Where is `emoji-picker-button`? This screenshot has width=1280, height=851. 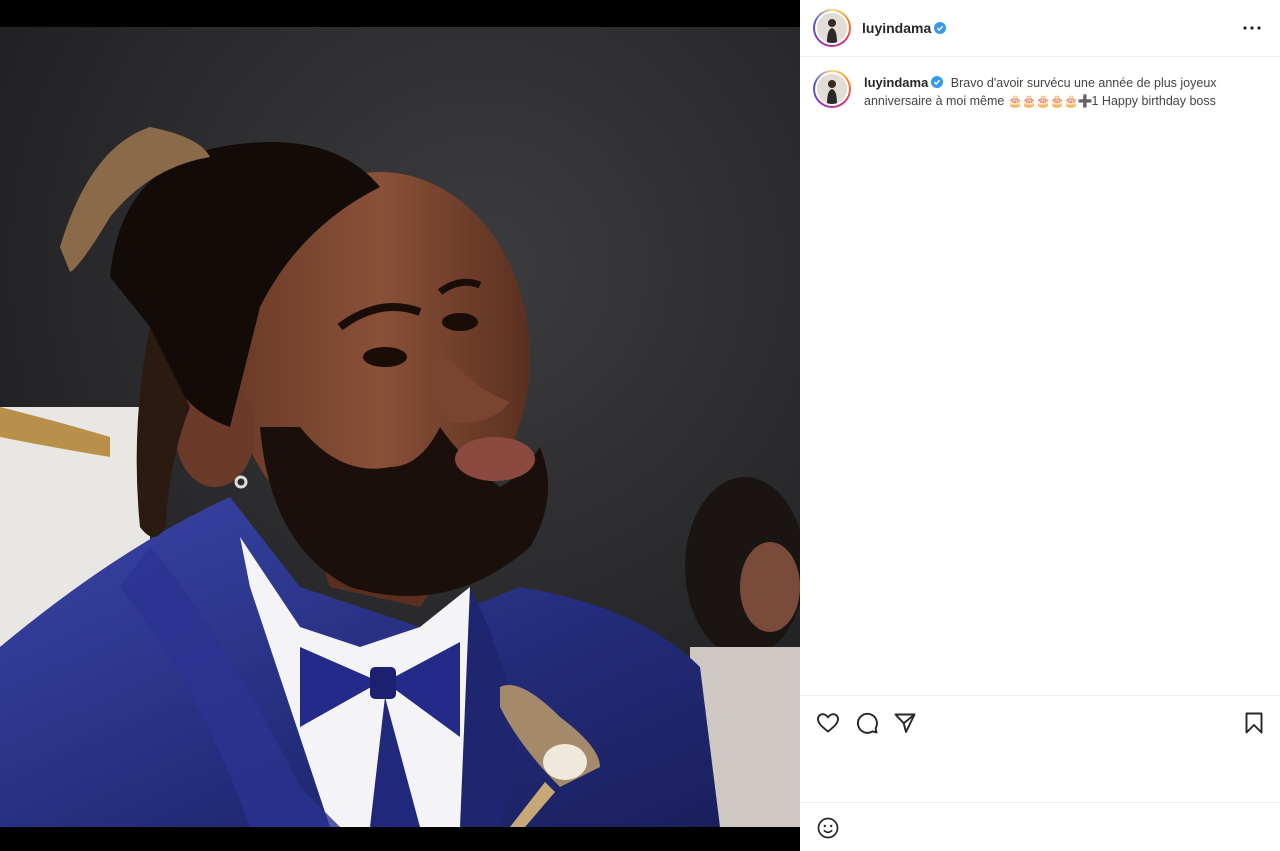 emoji-picker-button is located at coordinates (828, 828).